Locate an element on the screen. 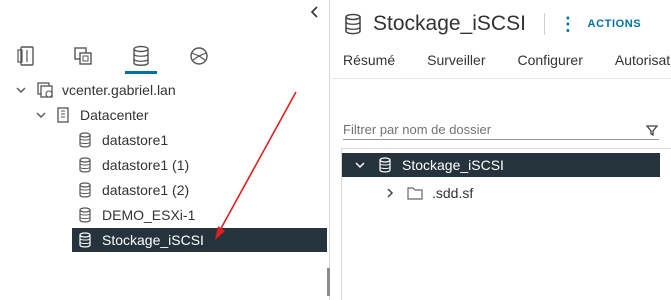  tree-item-label: vcenter.gabriel.lan is located at coordinates (119, 90).